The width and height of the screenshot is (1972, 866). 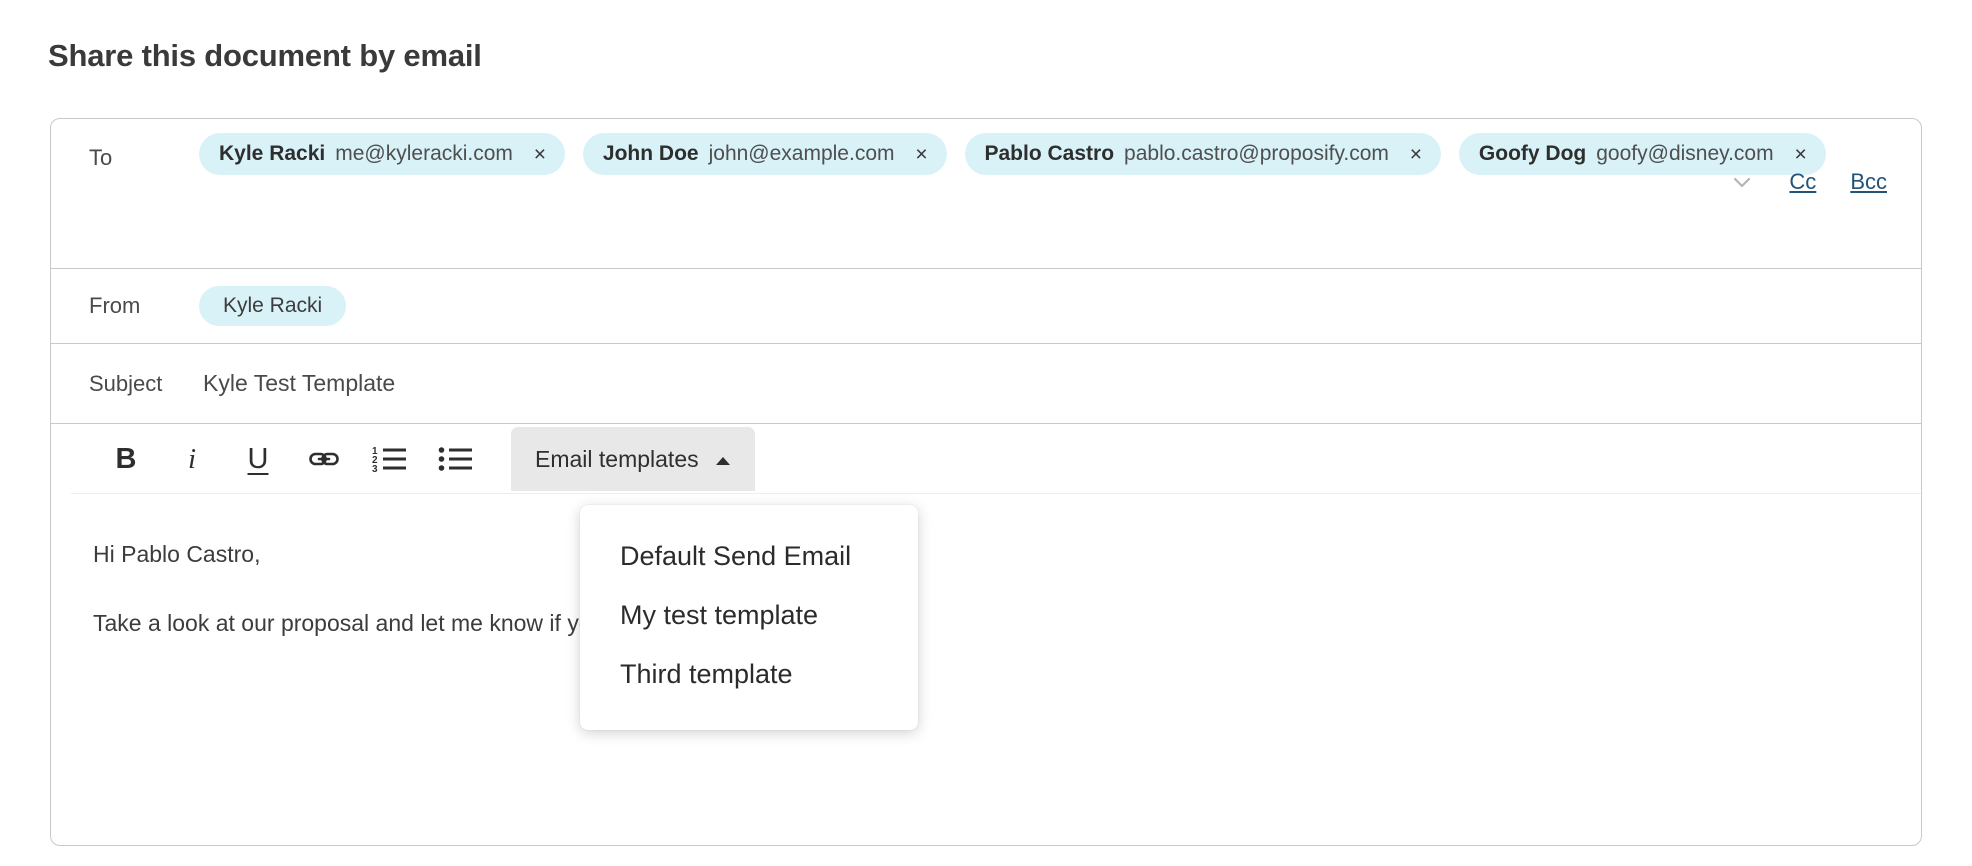 I want to click on to-label: To, so click(x=101, y=157).